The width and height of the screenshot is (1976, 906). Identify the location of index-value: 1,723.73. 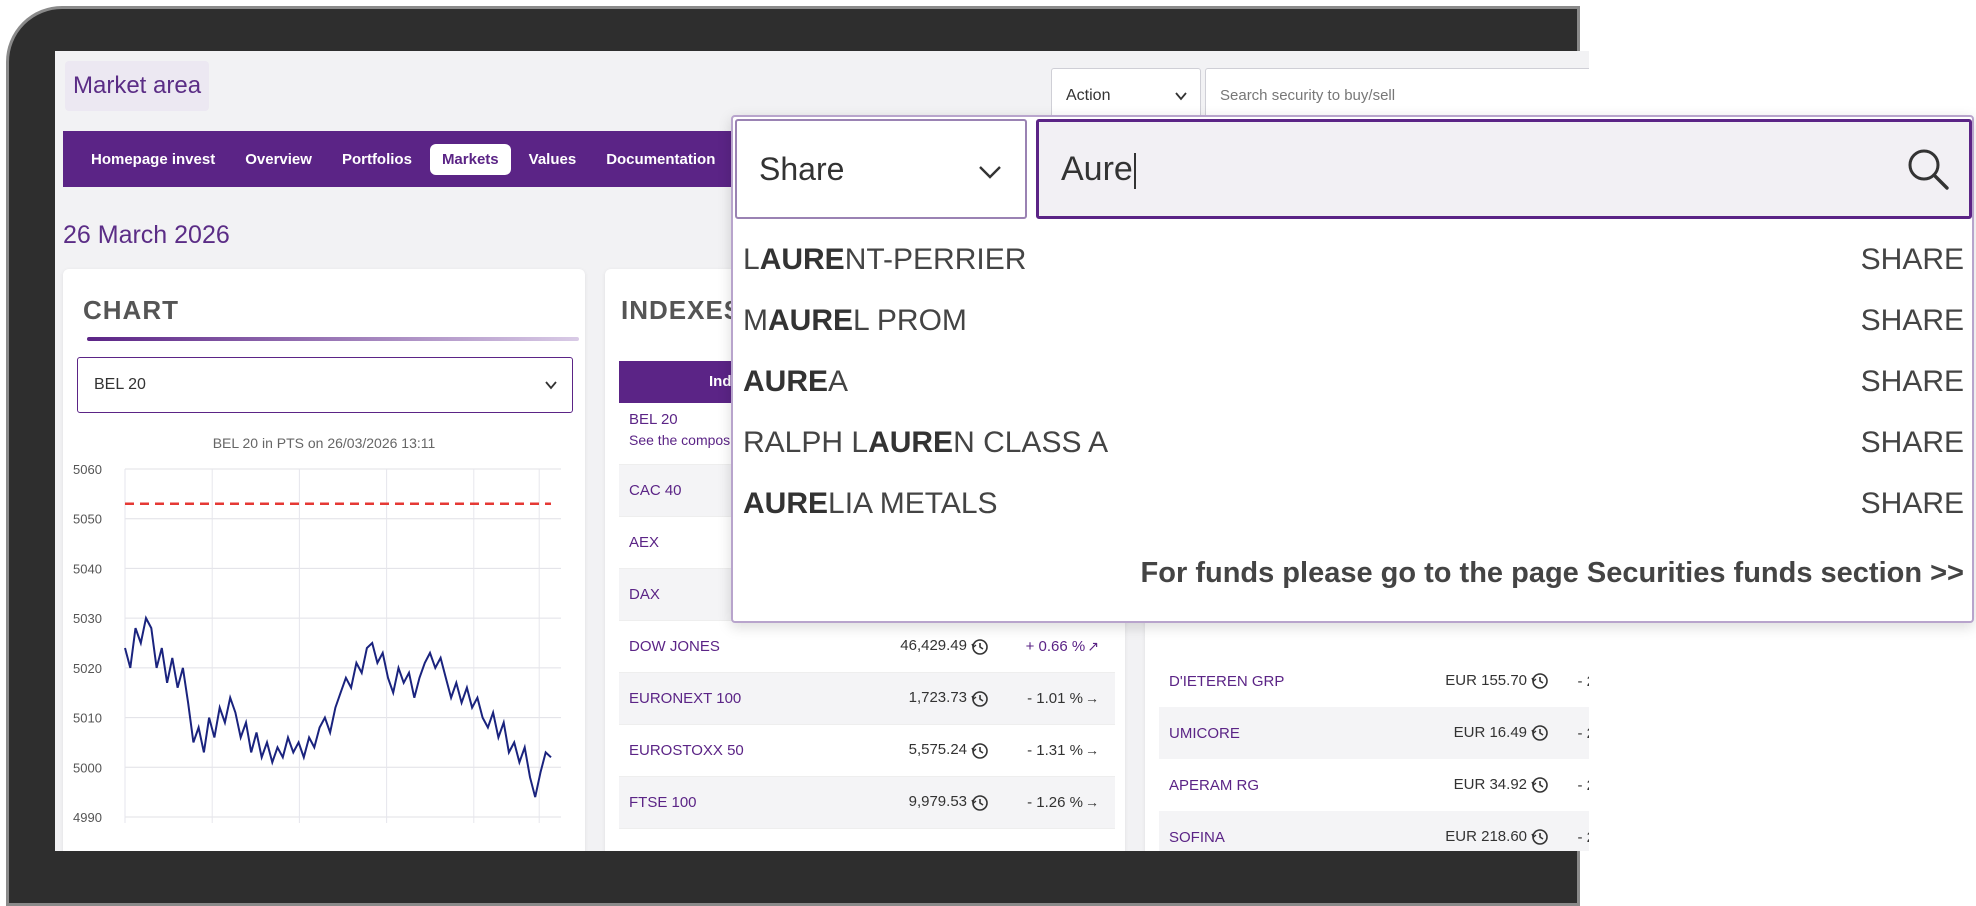
(914, 698).